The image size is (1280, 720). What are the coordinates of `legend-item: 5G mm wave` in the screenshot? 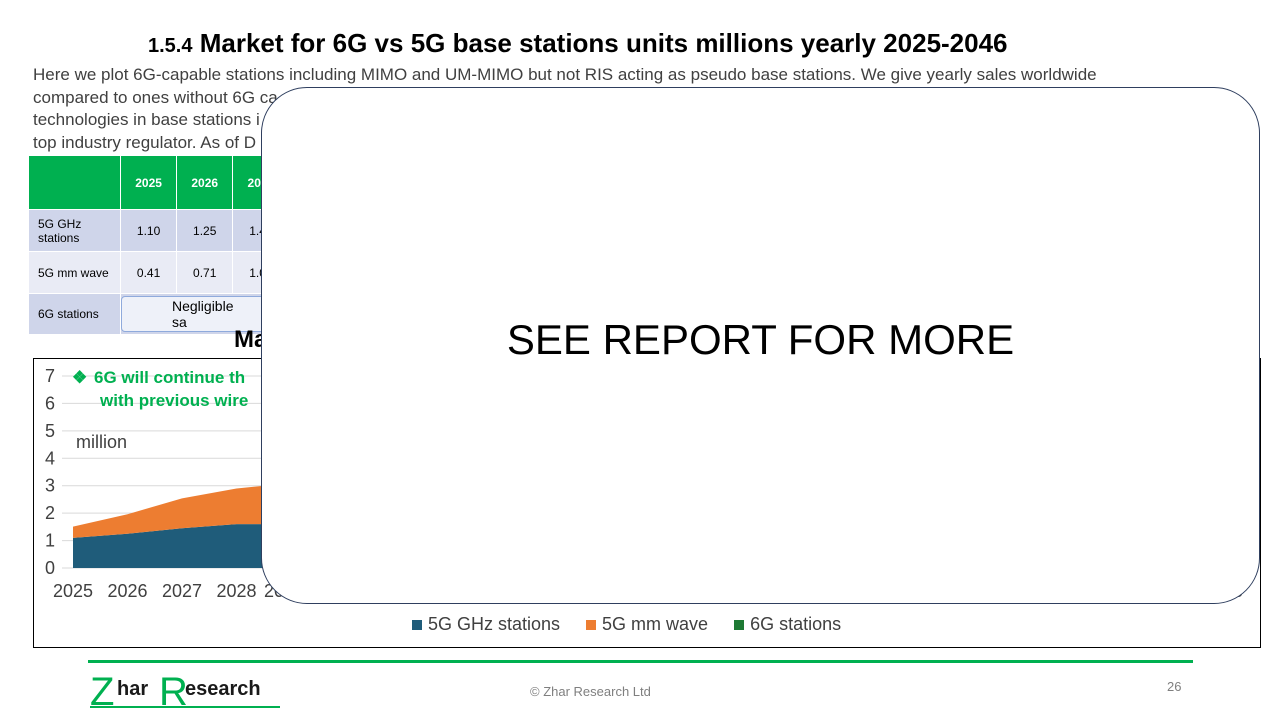 It's located at (647, 624).